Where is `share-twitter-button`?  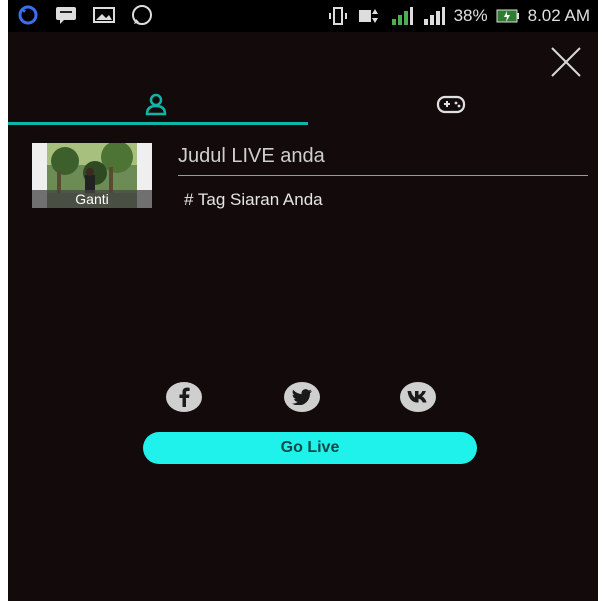 share-twitter-button is located at coordinates (302, 397).